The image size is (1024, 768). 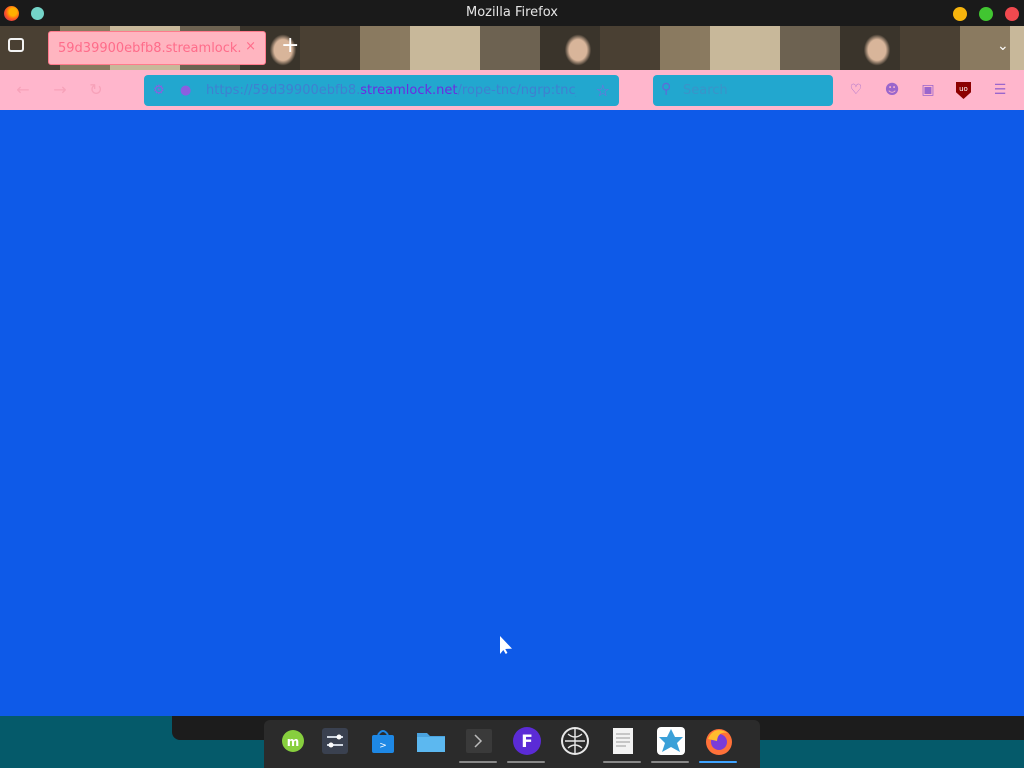 What do you see at coordinates (666, 89) in the screenshot?
I see `search-icon: ⚲` at bounding box center [666, 89].